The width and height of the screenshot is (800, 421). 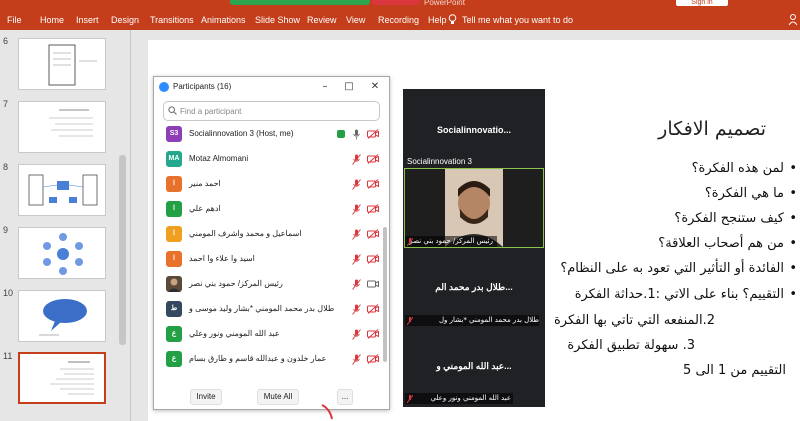 I want to click on tab-animations: Animations, so click(x=223, y=20).